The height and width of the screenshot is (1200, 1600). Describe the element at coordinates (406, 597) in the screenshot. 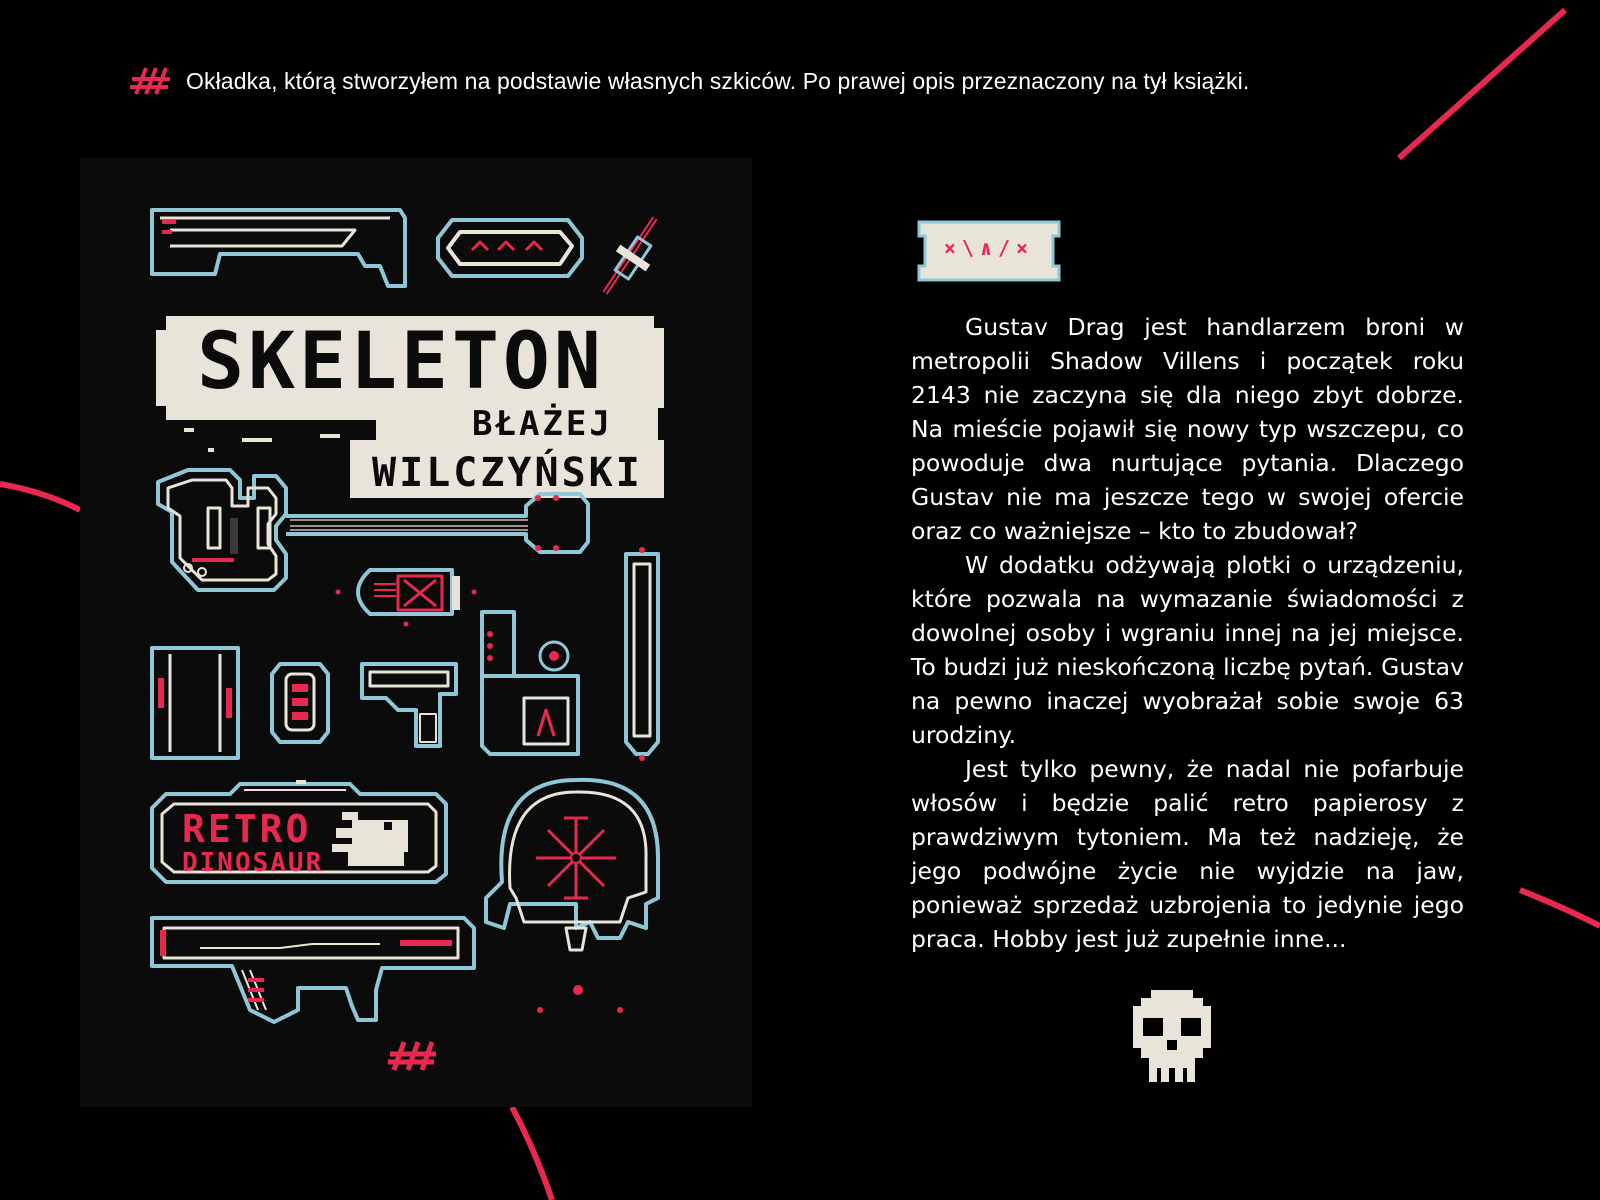

I see `bullet-icon` at that location.